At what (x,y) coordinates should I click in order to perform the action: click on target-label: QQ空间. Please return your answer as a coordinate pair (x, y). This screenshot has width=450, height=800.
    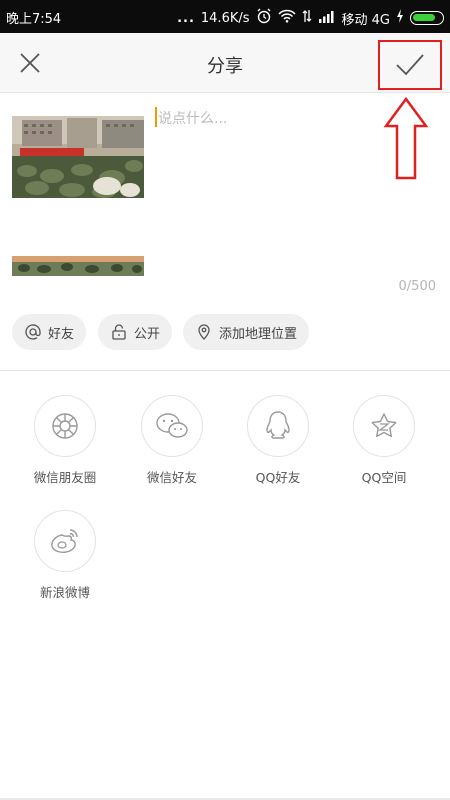
    Looking at the image, I should click on (384, 477).